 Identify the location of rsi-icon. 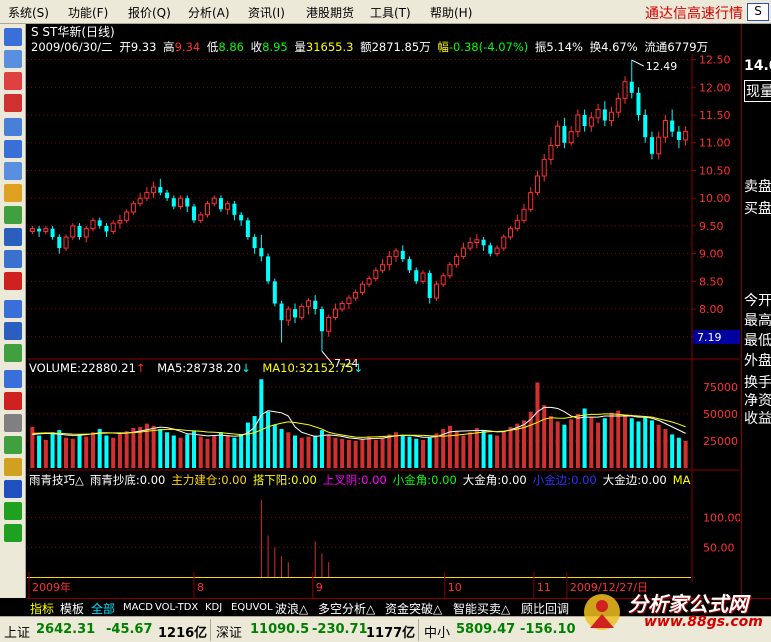
(13, 331).